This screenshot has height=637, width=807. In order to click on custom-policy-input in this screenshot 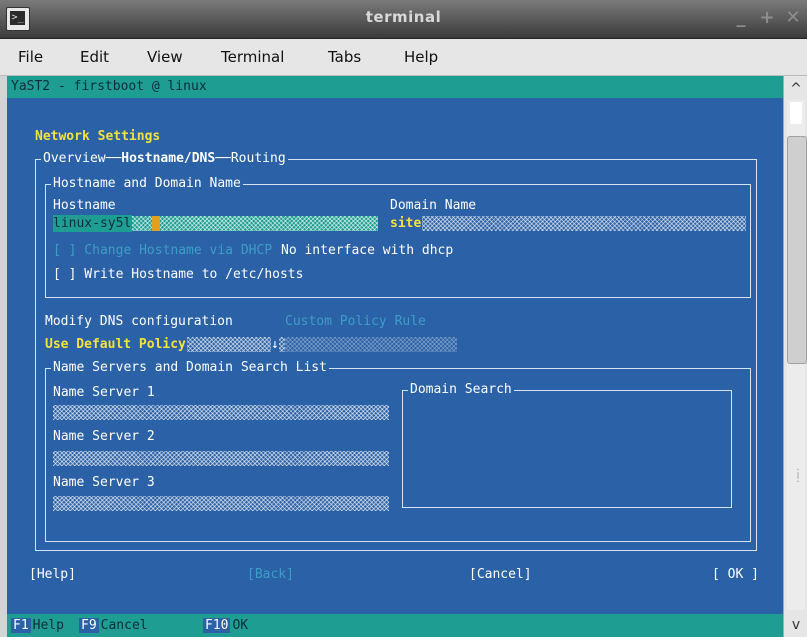, I will do `click(371, 344)`.